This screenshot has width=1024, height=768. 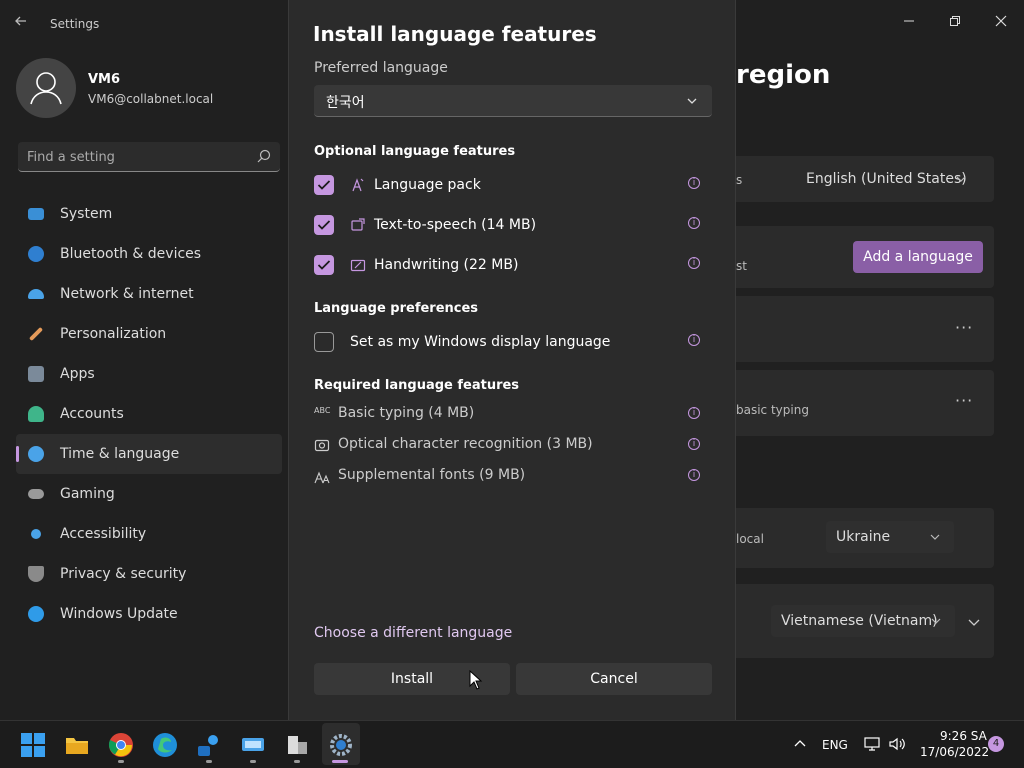 What do you see at coordinates (415, 151) in the screenshot?
I see `optional-features-header: Optional language features` at bounding box center [415, 151].